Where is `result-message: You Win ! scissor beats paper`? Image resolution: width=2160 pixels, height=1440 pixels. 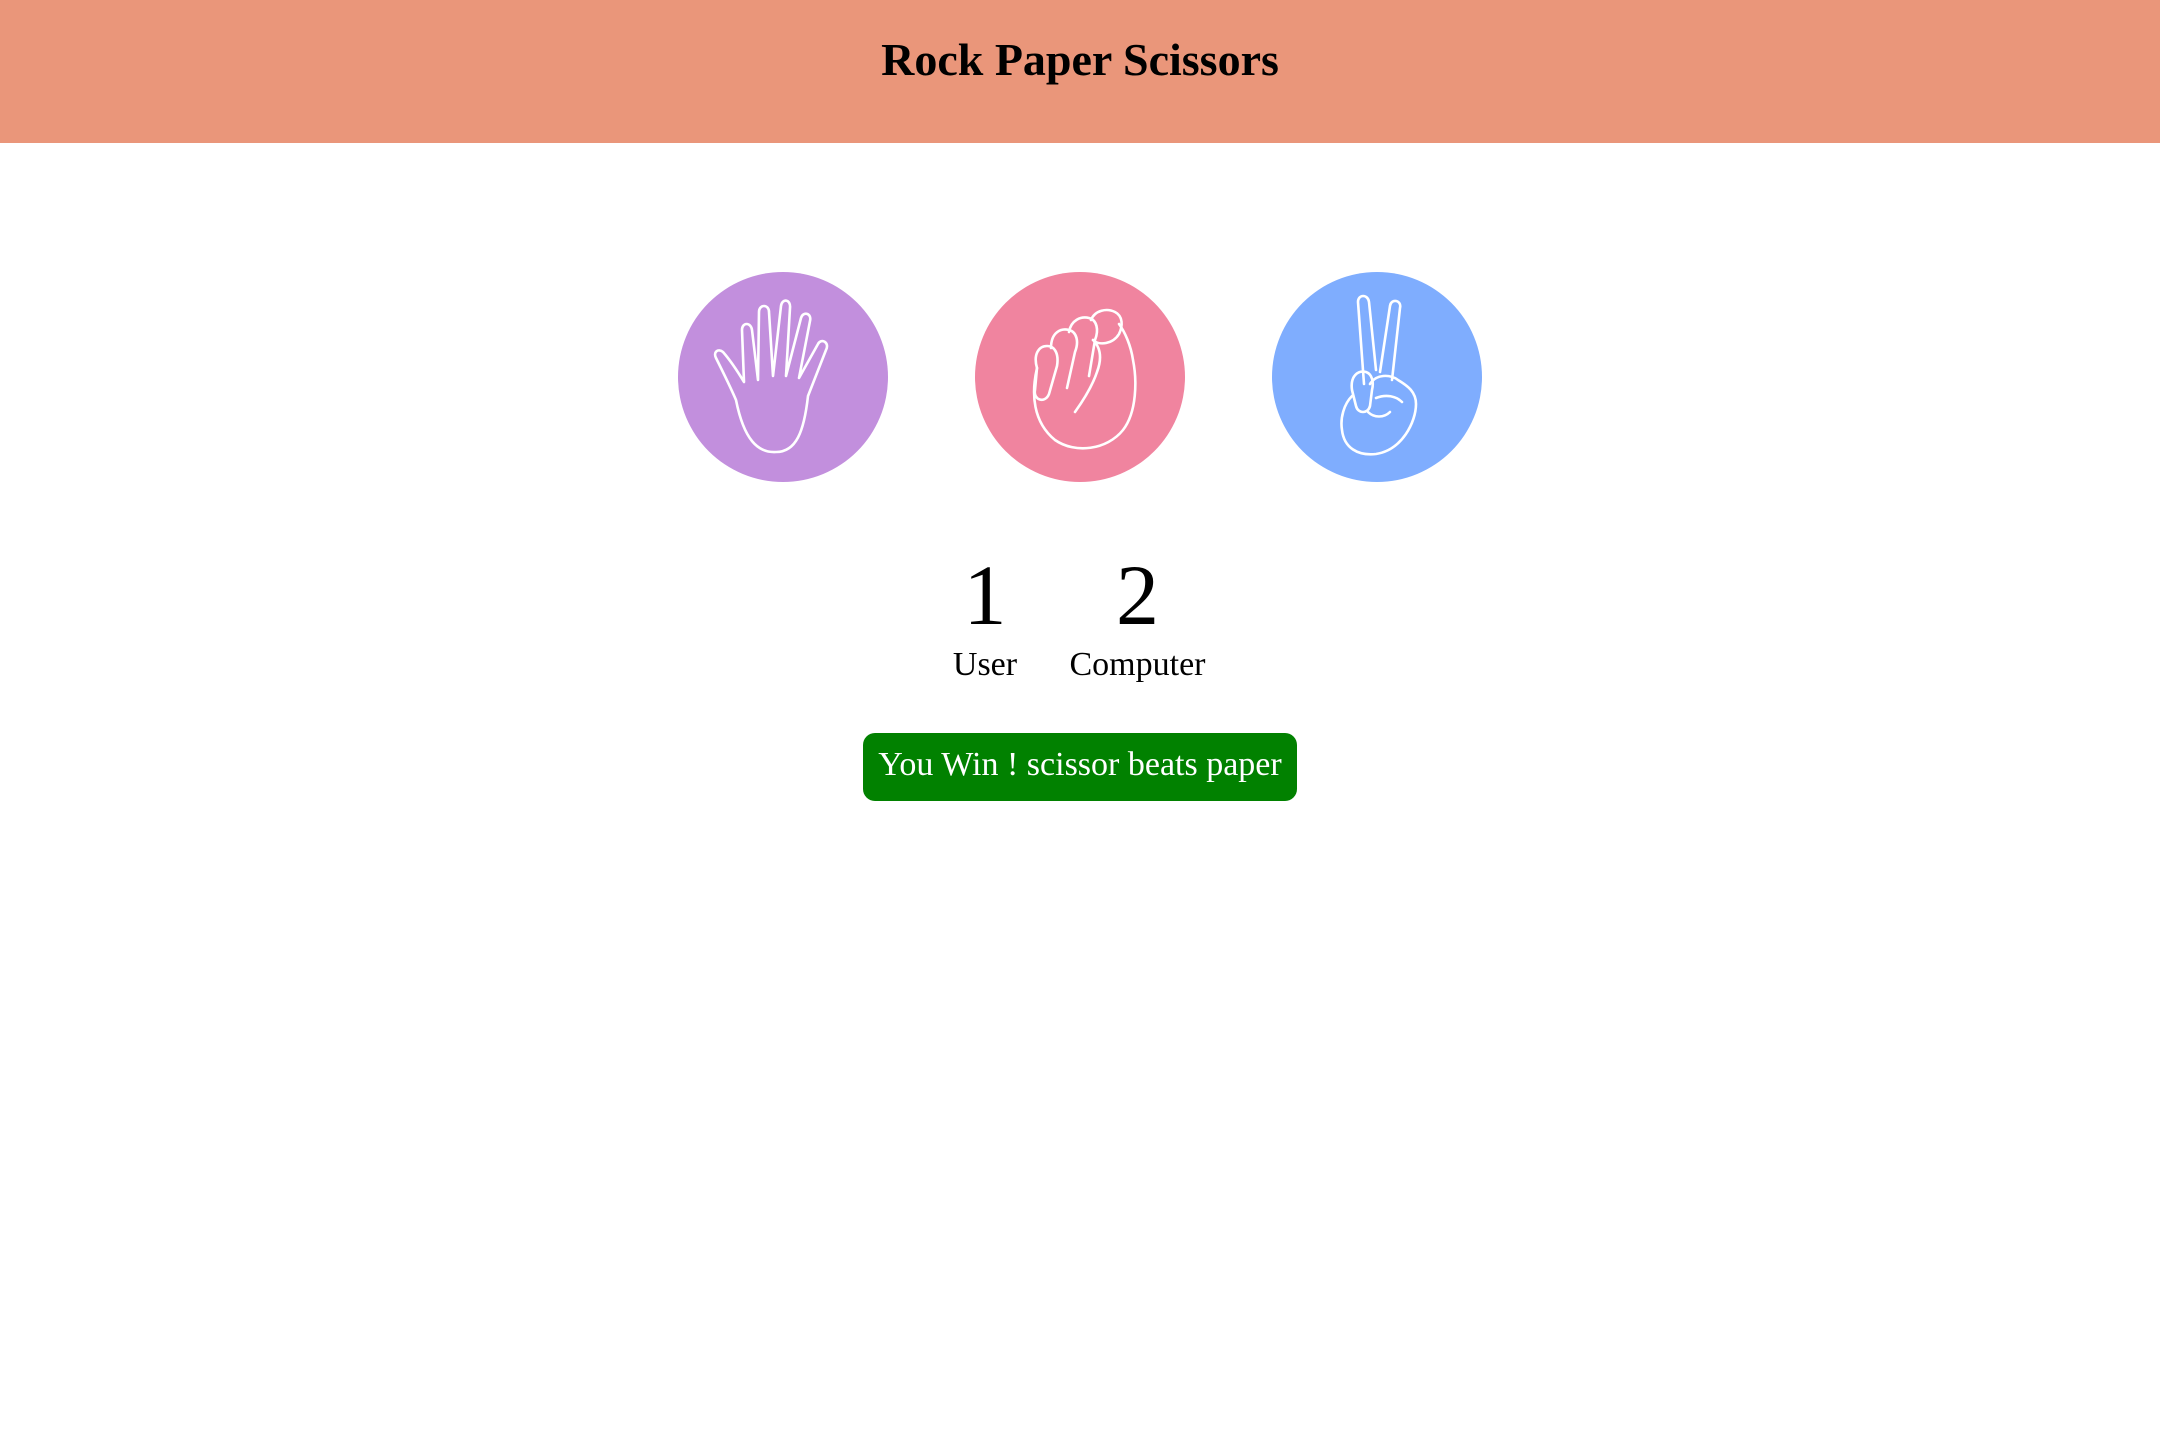
result-message: You Win ! scissor beats paper is located at coordinates (1080, 767).